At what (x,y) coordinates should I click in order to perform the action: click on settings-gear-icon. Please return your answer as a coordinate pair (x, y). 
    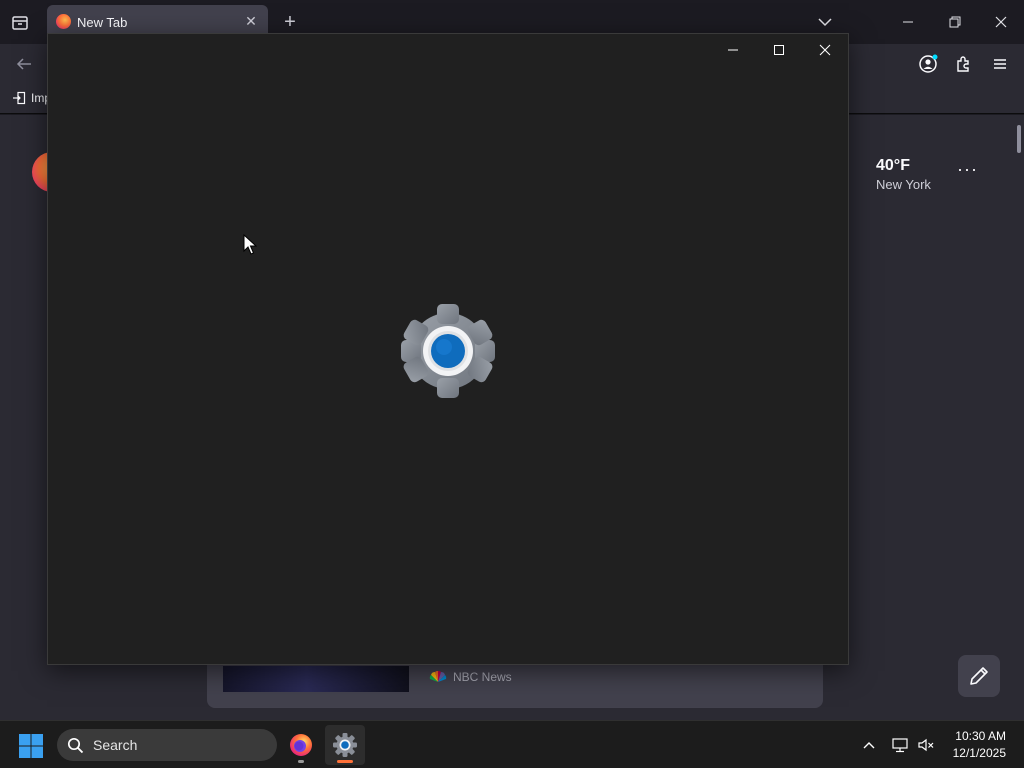
    Looking at the image, I should click on (448, 351).